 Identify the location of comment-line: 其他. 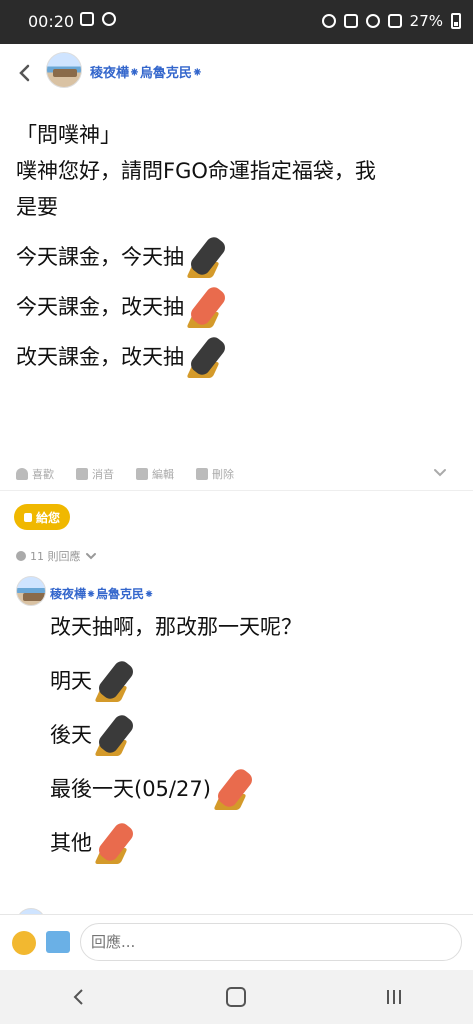
(176, 843).